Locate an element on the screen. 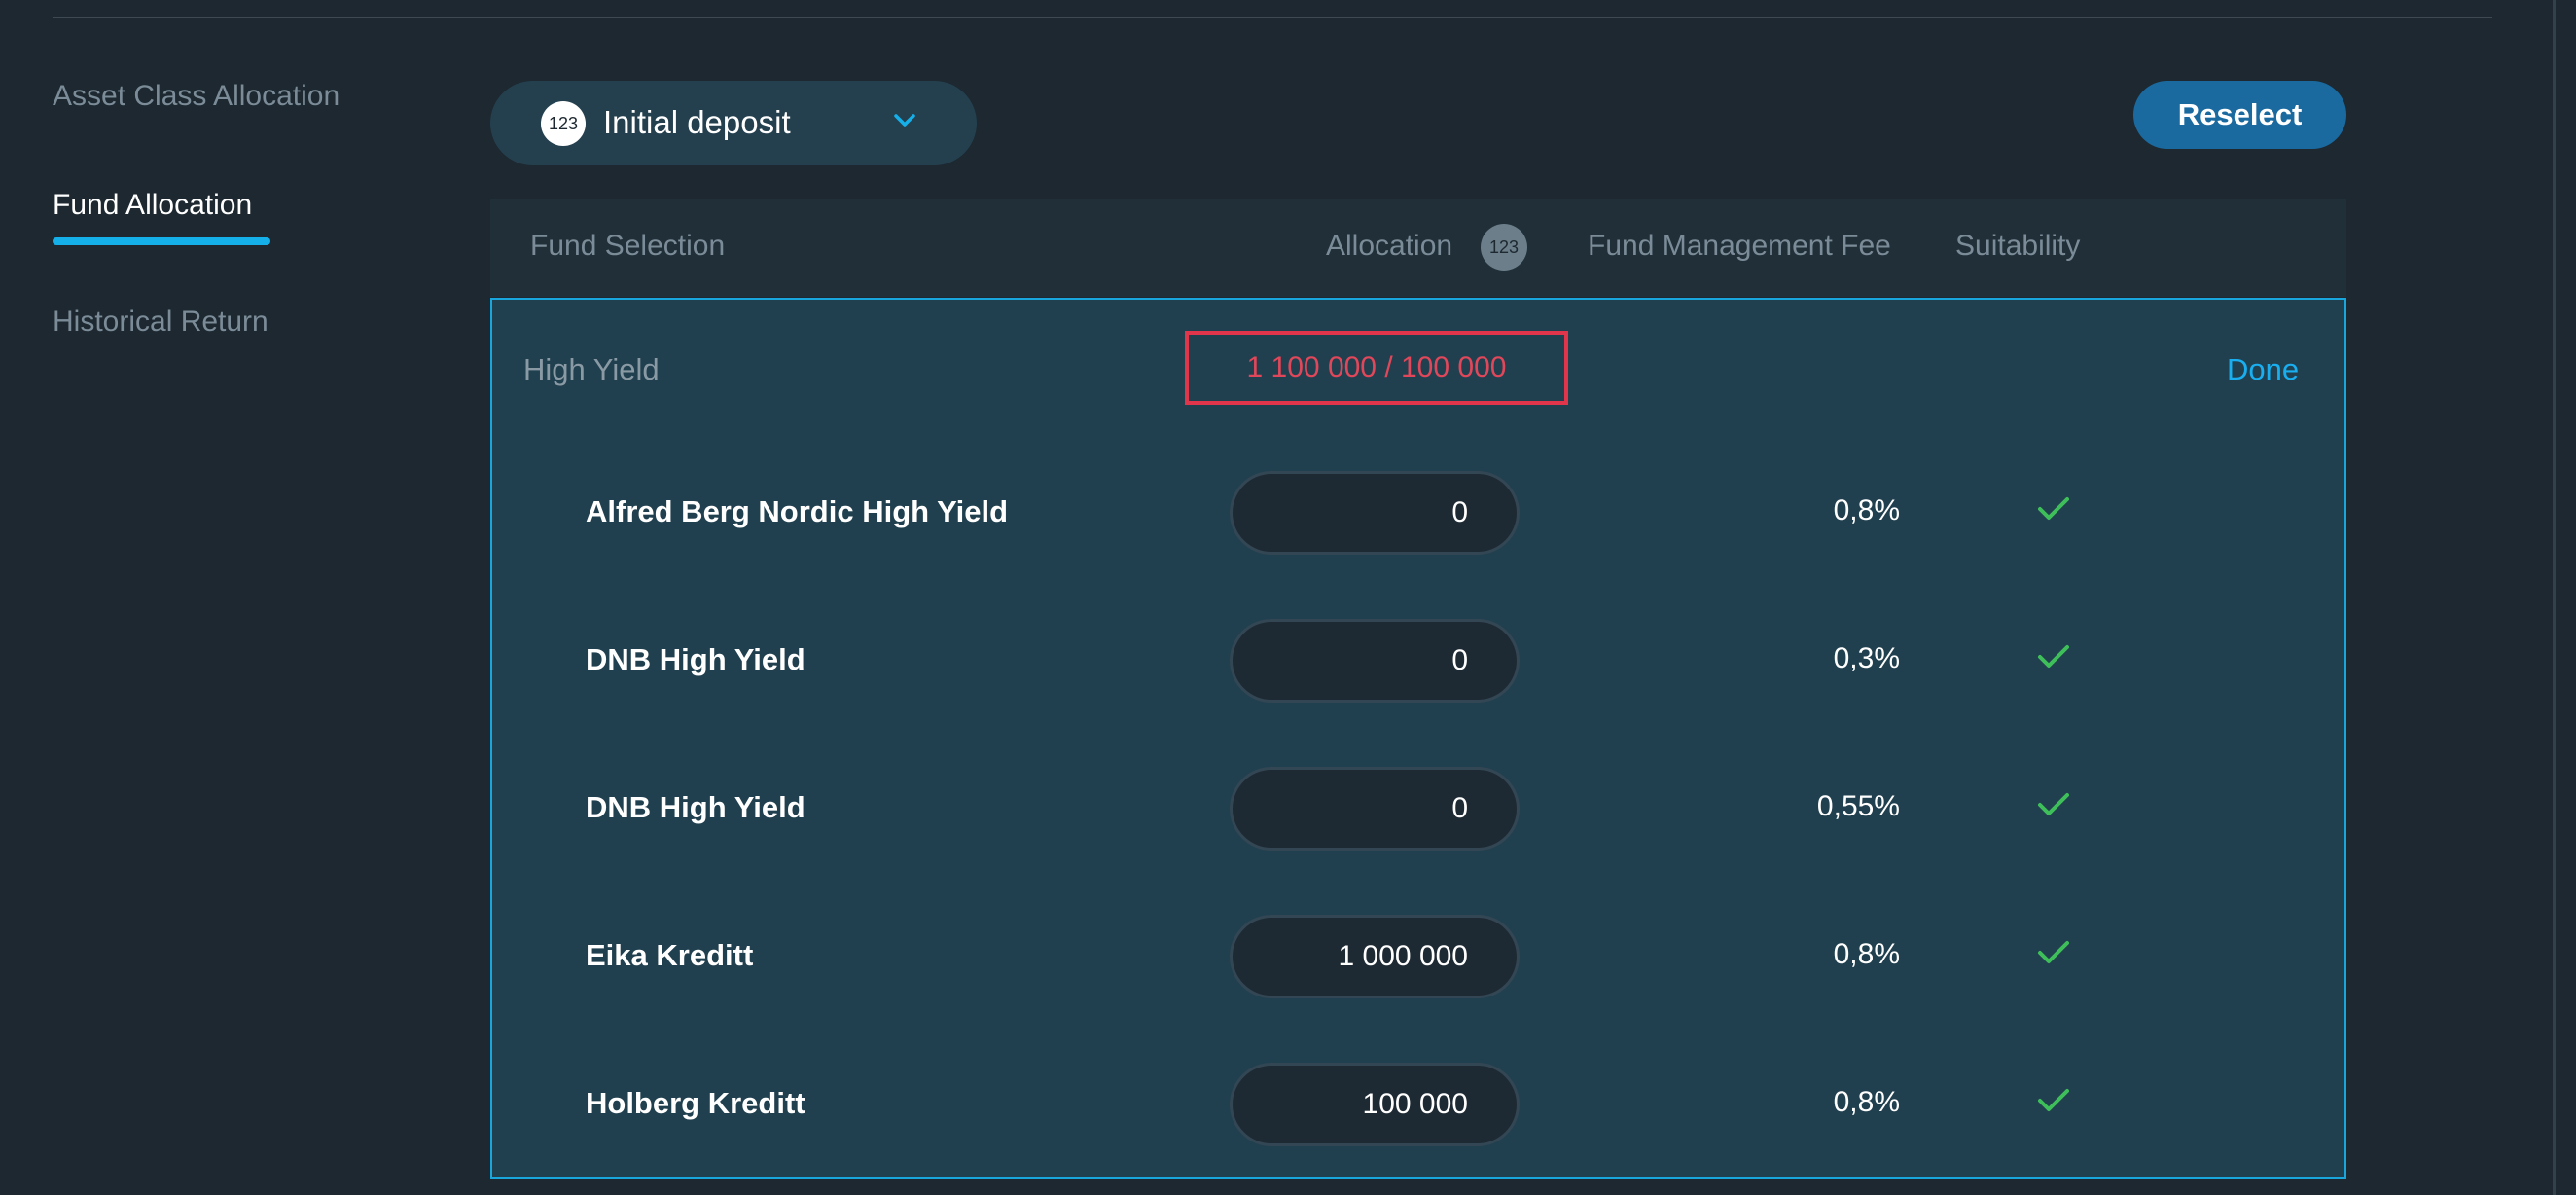  chevron-down-icon is located at coordinates (904, 121).